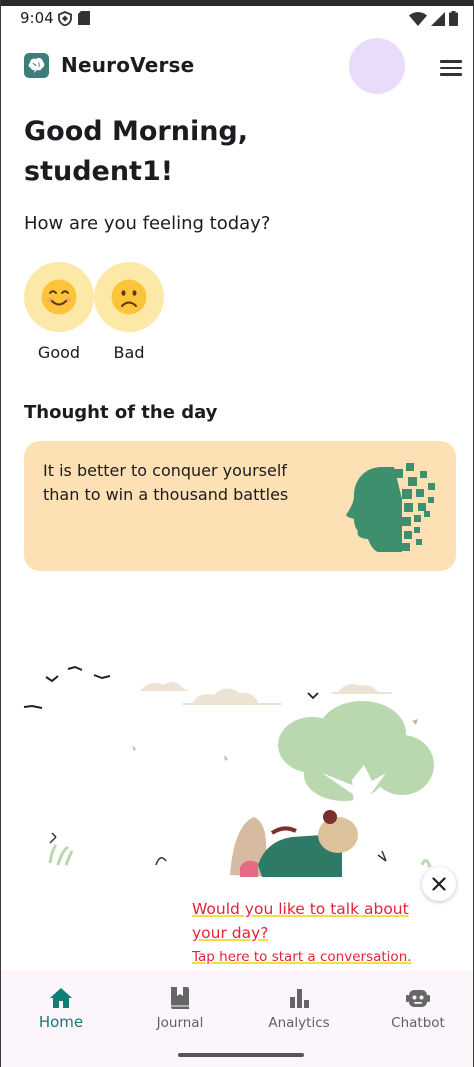 This screenshot has width=474, height=1067. What do you see at coordinates (299, 998) in the screenshot?
I see `analytics-icon` at bounding box center [299, 998].